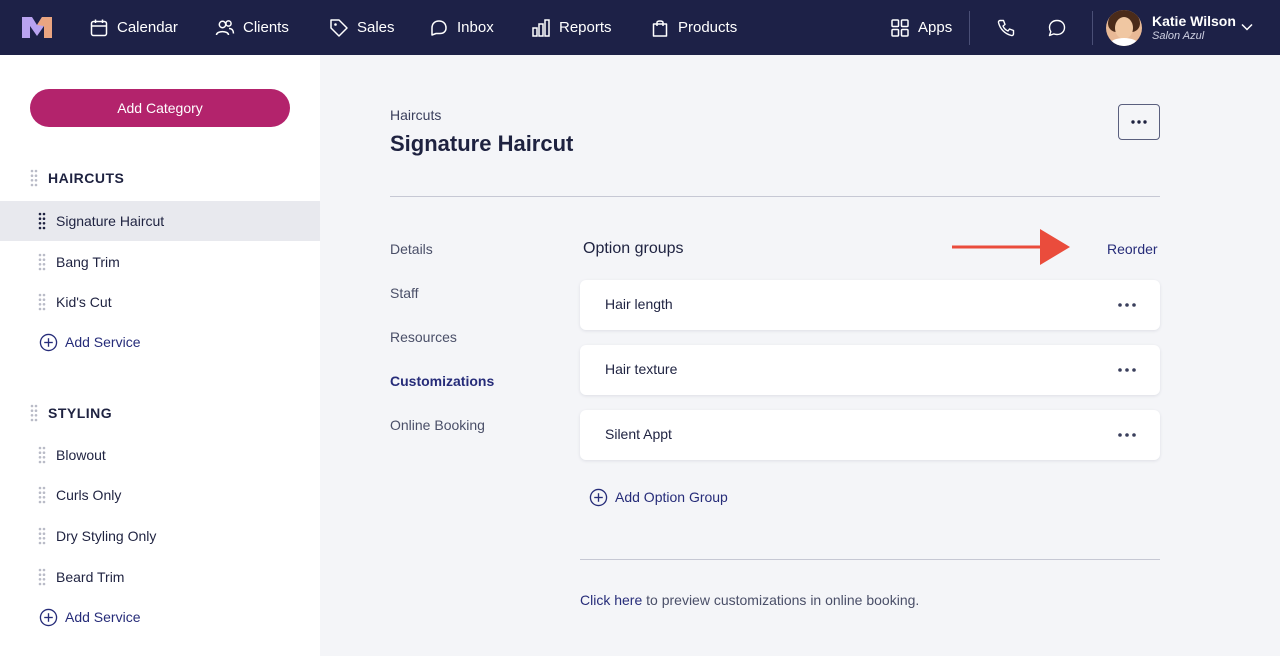  I want to click on sidebar-item-signature-haircut: Signature Haircut, so click(160, 221).